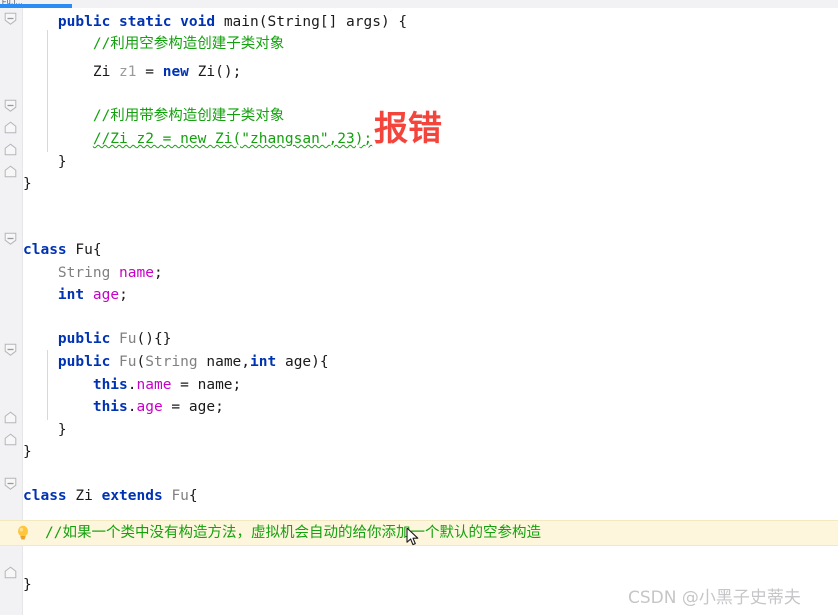 The height and width of the screenshot is (615, 838). I want to click on code-token: //利用空参构造创建子类对象, so click(154, 44).